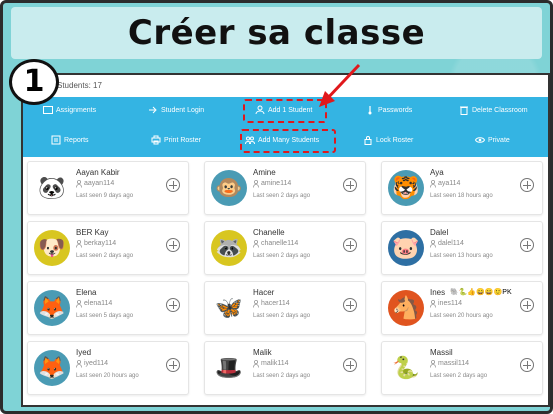 The width and height of the screenshot is (553, 414). I want to click on printer-icon, so click(156, 140).